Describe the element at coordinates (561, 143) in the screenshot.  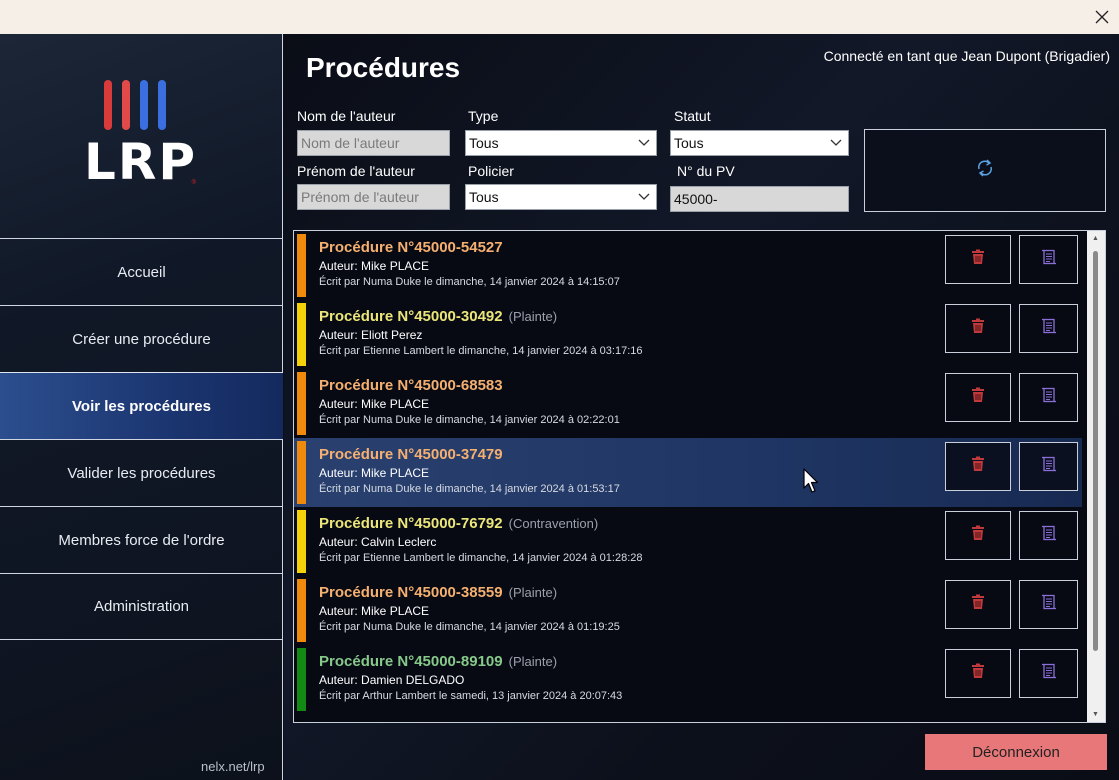
I see `type-select: Tous` at that location.